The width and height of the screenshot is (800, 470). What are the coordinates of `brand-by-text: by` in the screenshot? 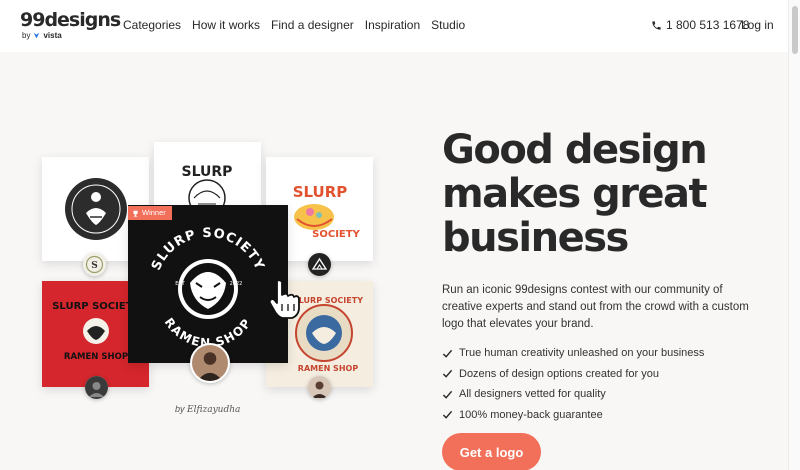 It's located at (26, 35).